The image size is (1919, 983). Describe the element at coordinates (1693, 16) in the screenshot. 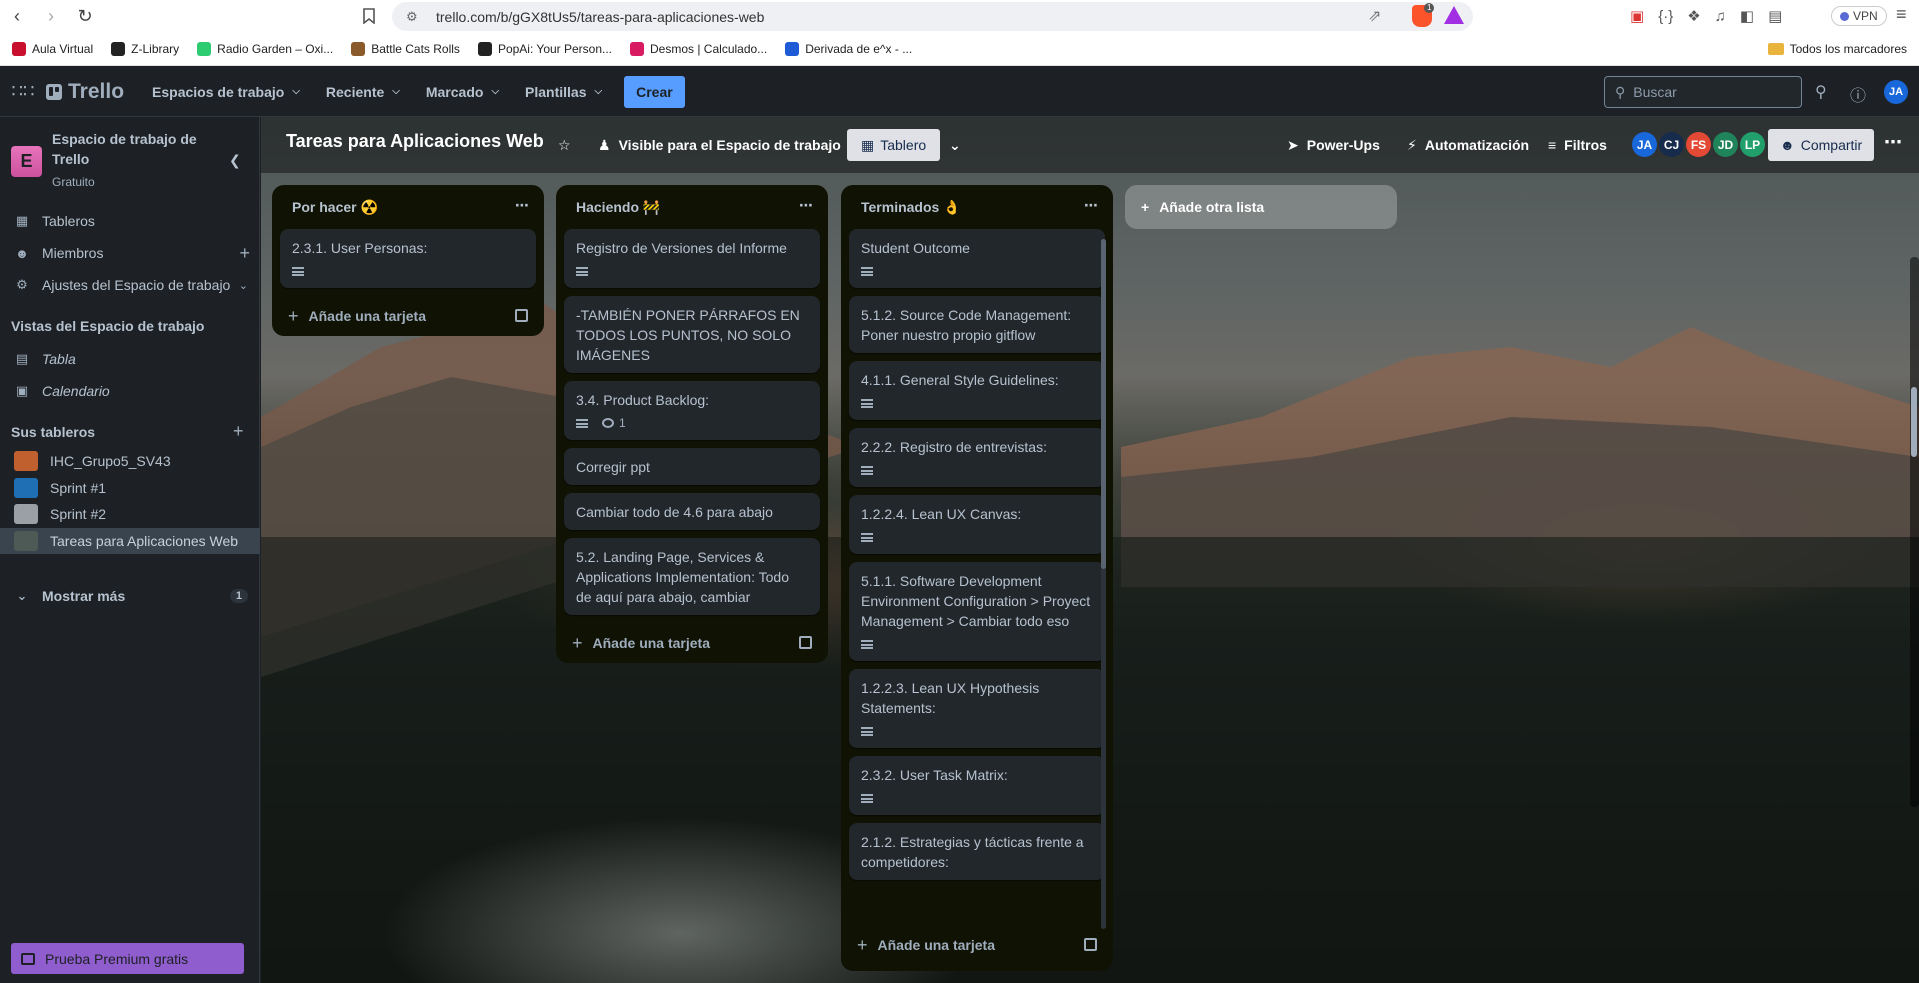

I see `puzzle-extensions-icon: ❖` at that location.